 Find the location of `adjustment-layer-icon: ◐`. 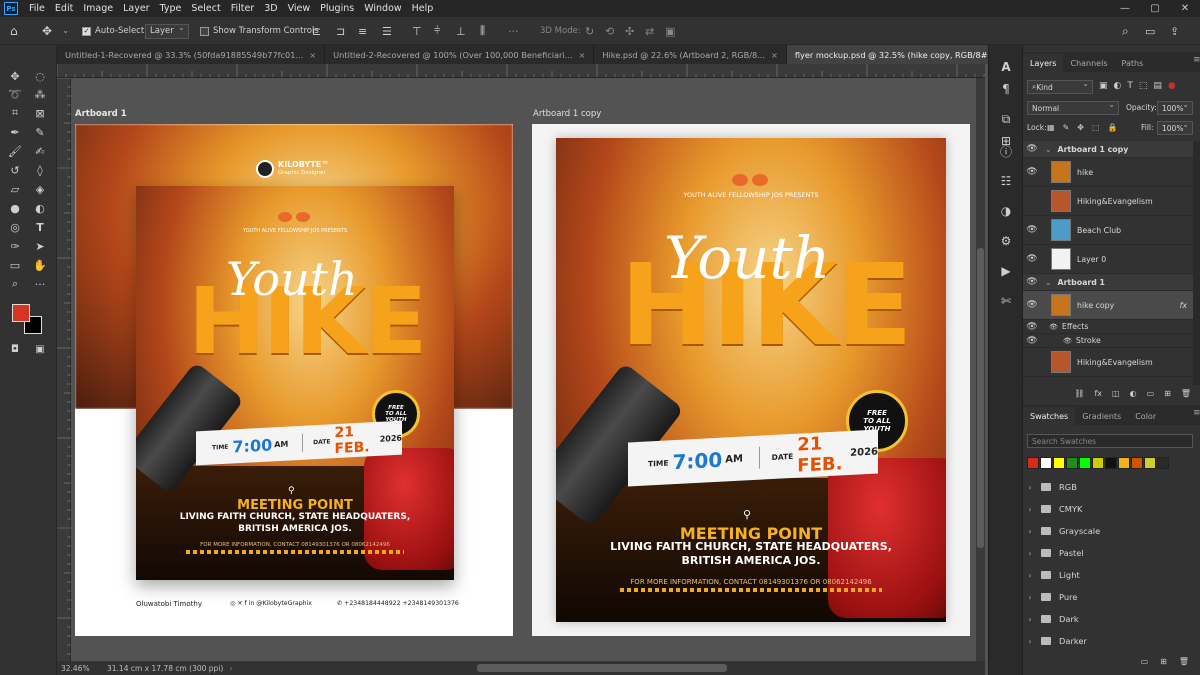

adjustment-layer-icon: ◐ is located at coordinates (1133, 393).